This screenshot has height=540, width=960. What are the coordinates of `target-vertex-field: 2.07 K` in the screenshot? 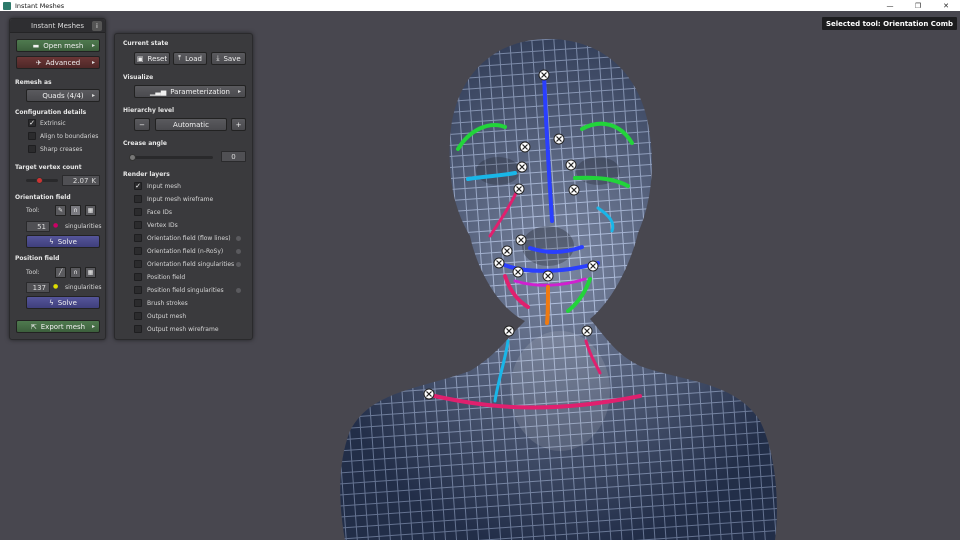 It's located at (81, 180).